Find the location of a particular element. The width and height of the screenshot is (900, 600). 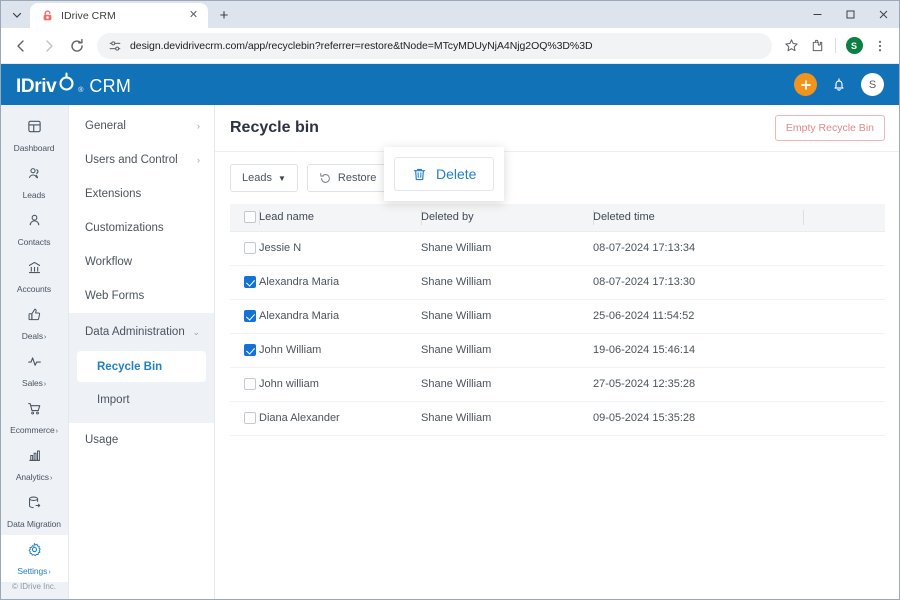

idrive-lock-icon is located at coordinates (47, 15).